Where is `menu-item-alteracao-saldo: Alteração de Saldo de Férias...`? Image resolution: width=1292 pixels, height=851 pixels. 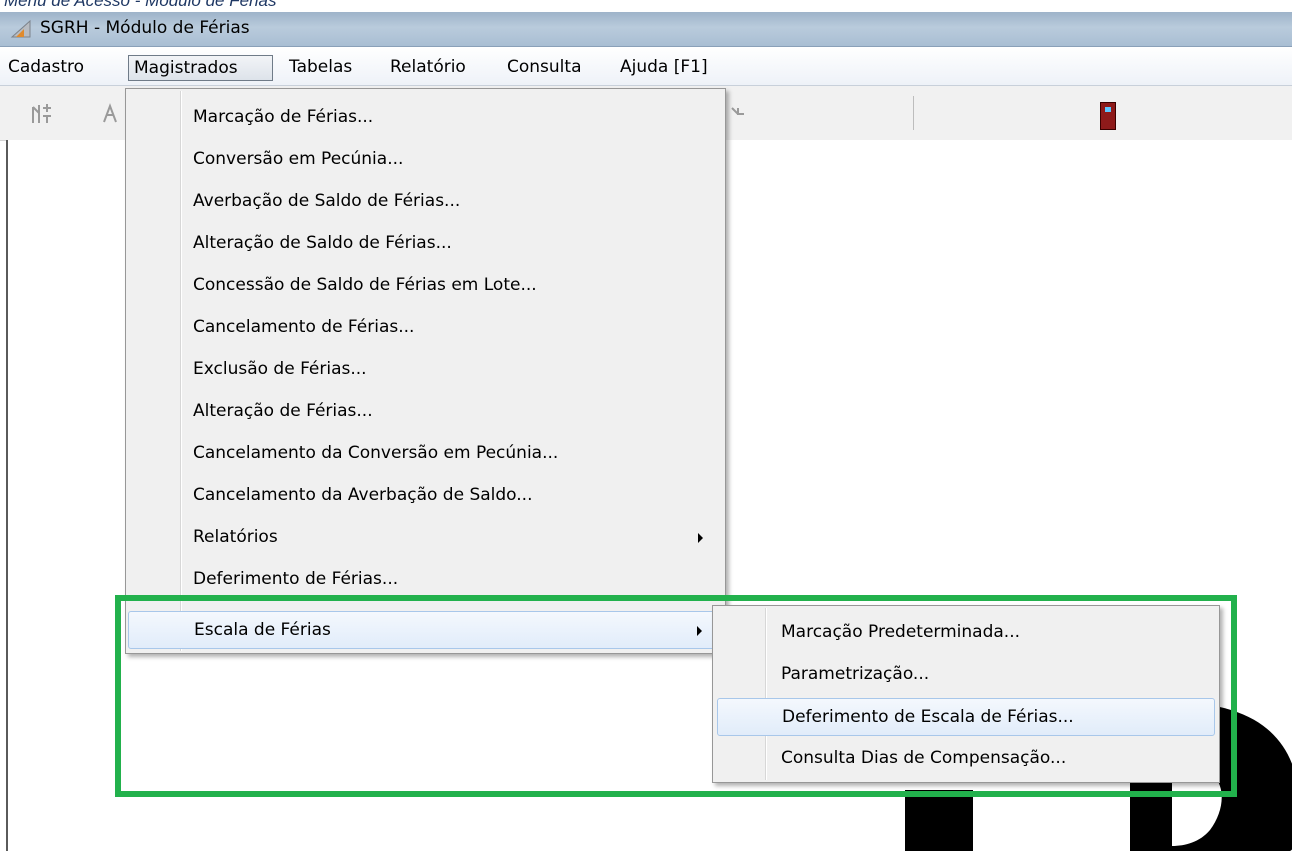 menu-item-alteracao-saldo: Alteração de Saldo de Férias... is located at coordinates (425, 244).